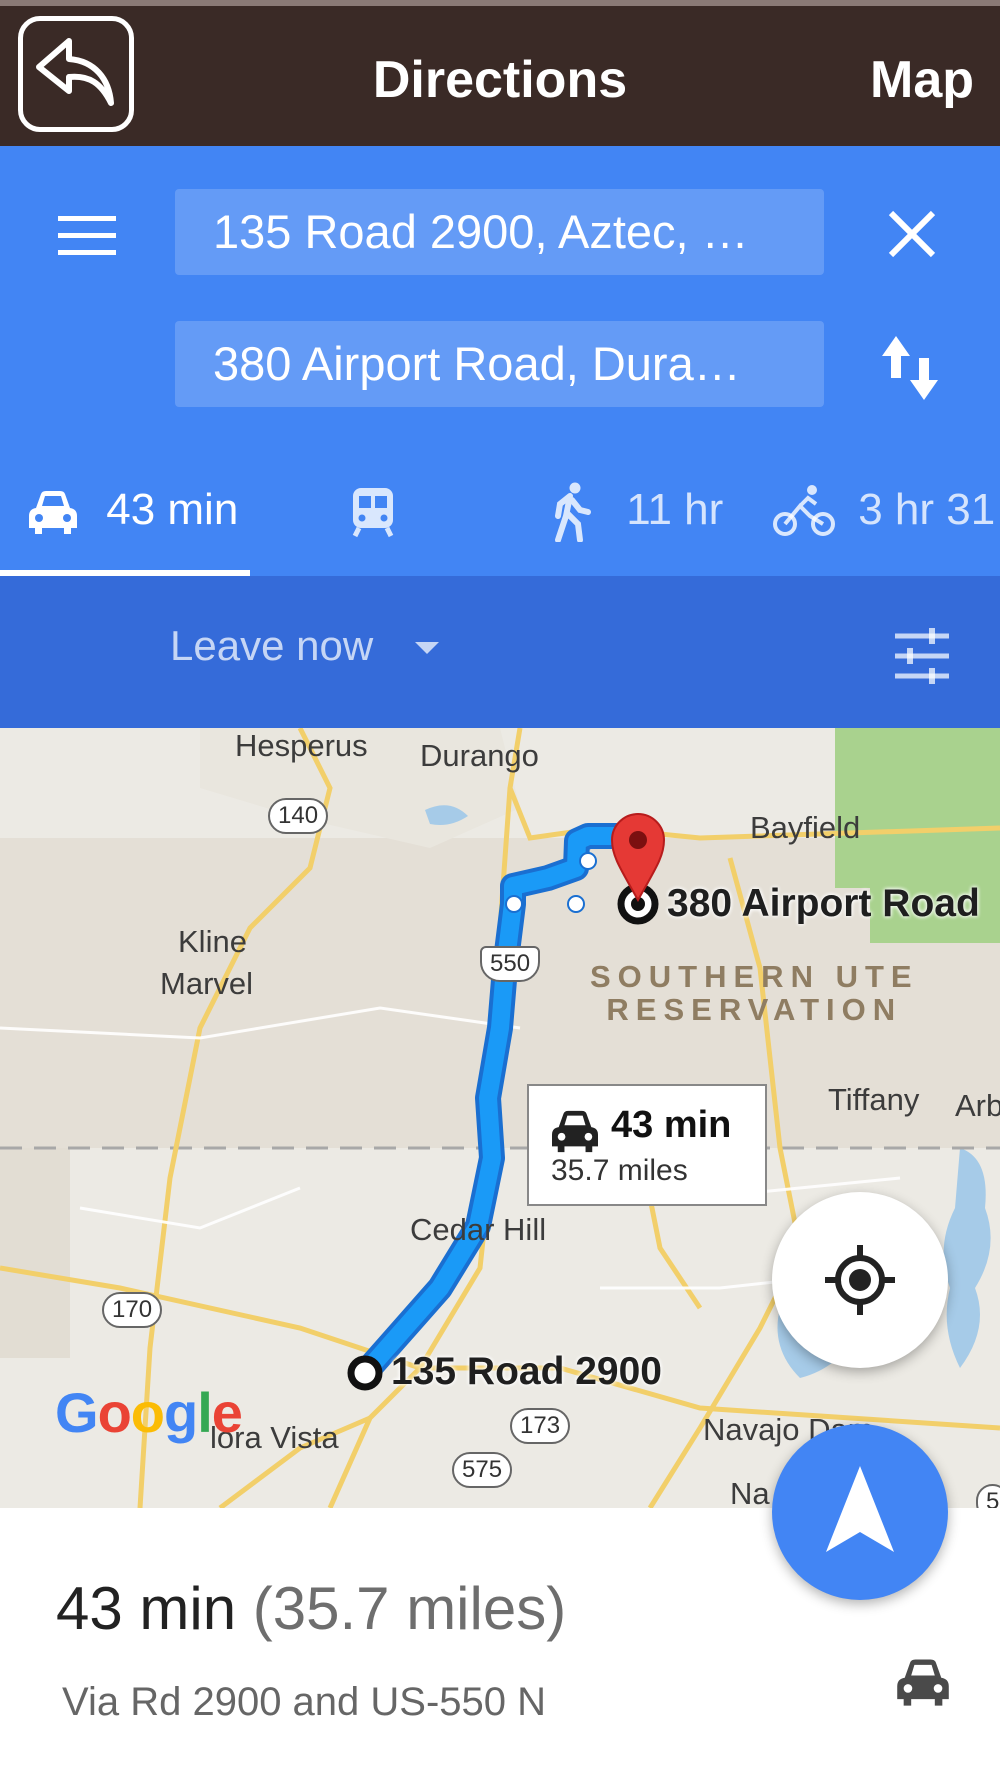  I want to click on place-label: Tiffany, so click(874, 1099).